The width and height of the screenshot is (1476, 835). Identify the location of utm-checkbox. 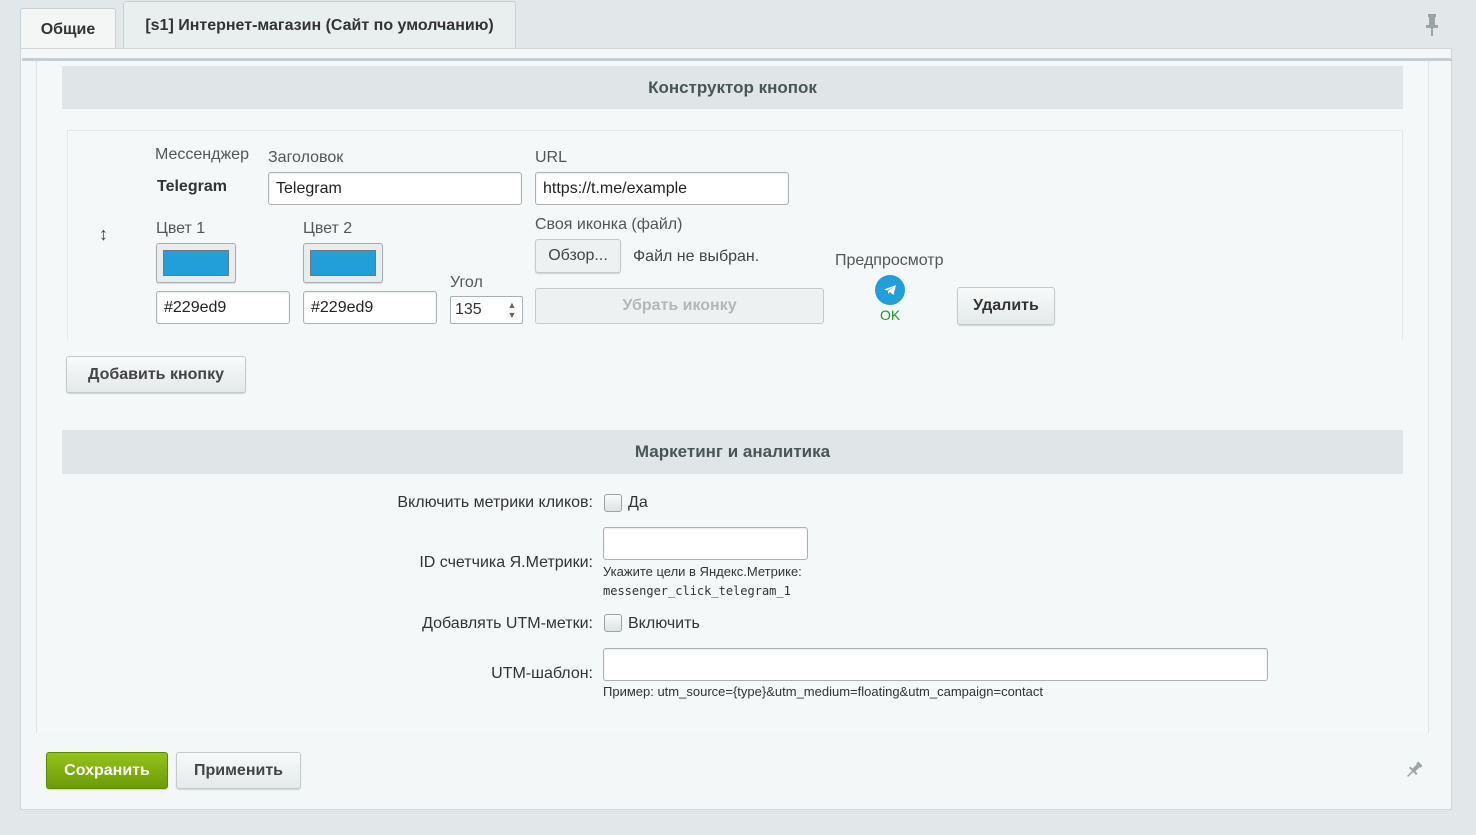
(613, 623).